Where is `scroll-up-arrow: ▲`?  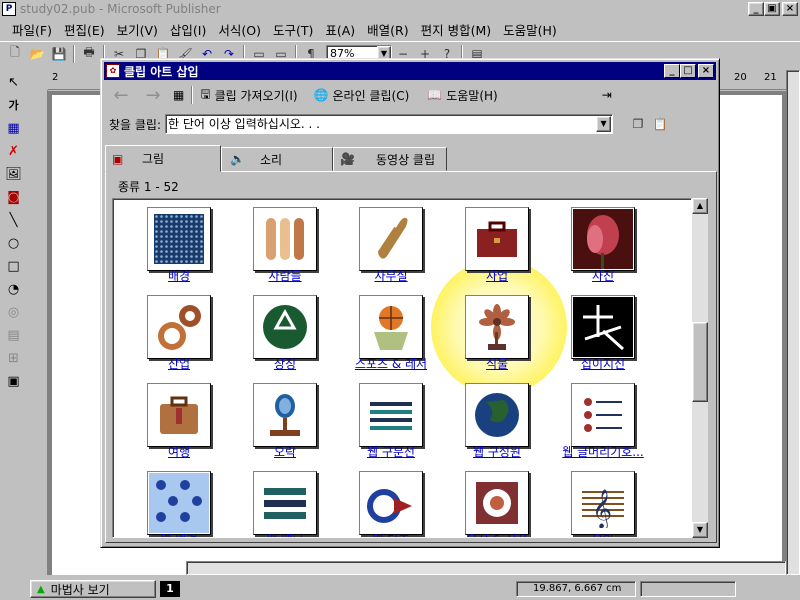 scroll-up-arrow: ▲ is located at coordinates (700, 206).